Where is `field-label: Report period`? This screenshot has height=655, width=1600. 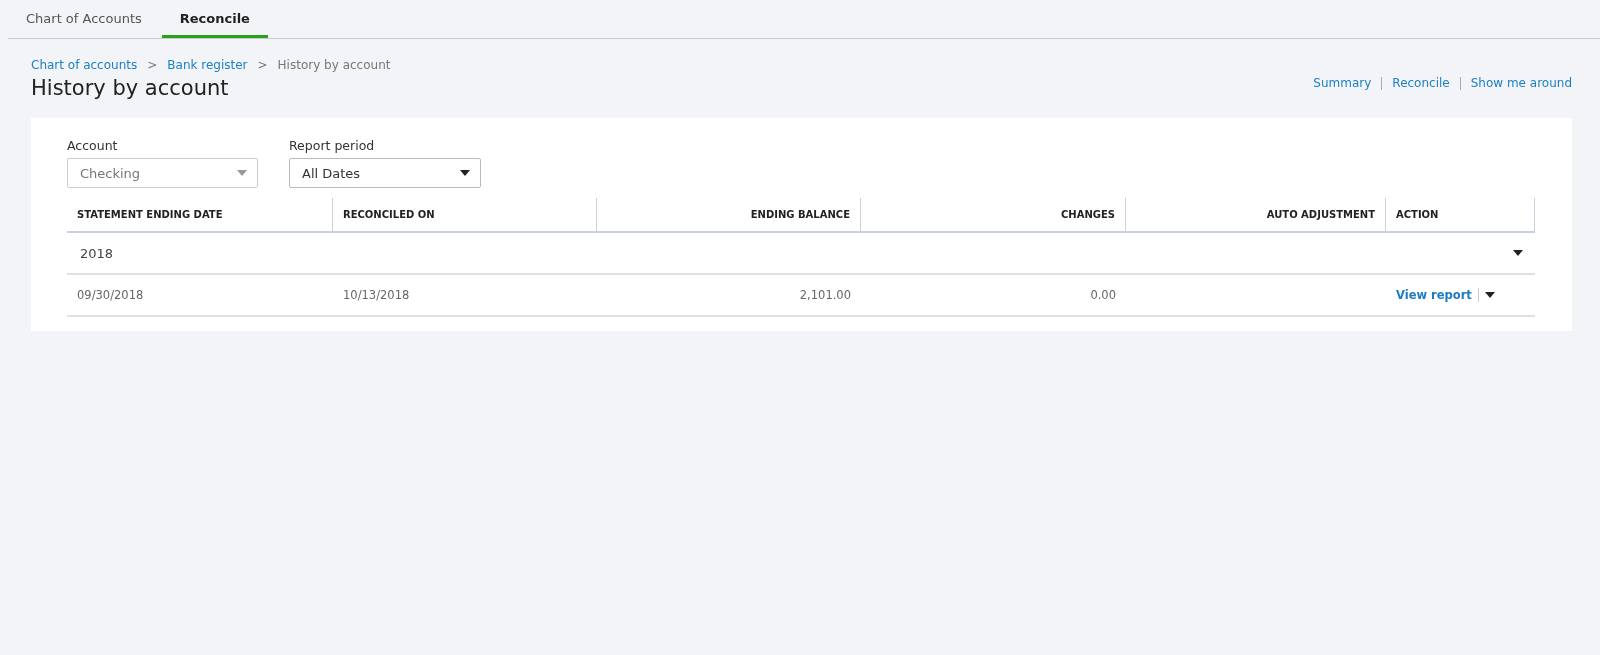 field-label: Report period is located at coordinates (332, 145).